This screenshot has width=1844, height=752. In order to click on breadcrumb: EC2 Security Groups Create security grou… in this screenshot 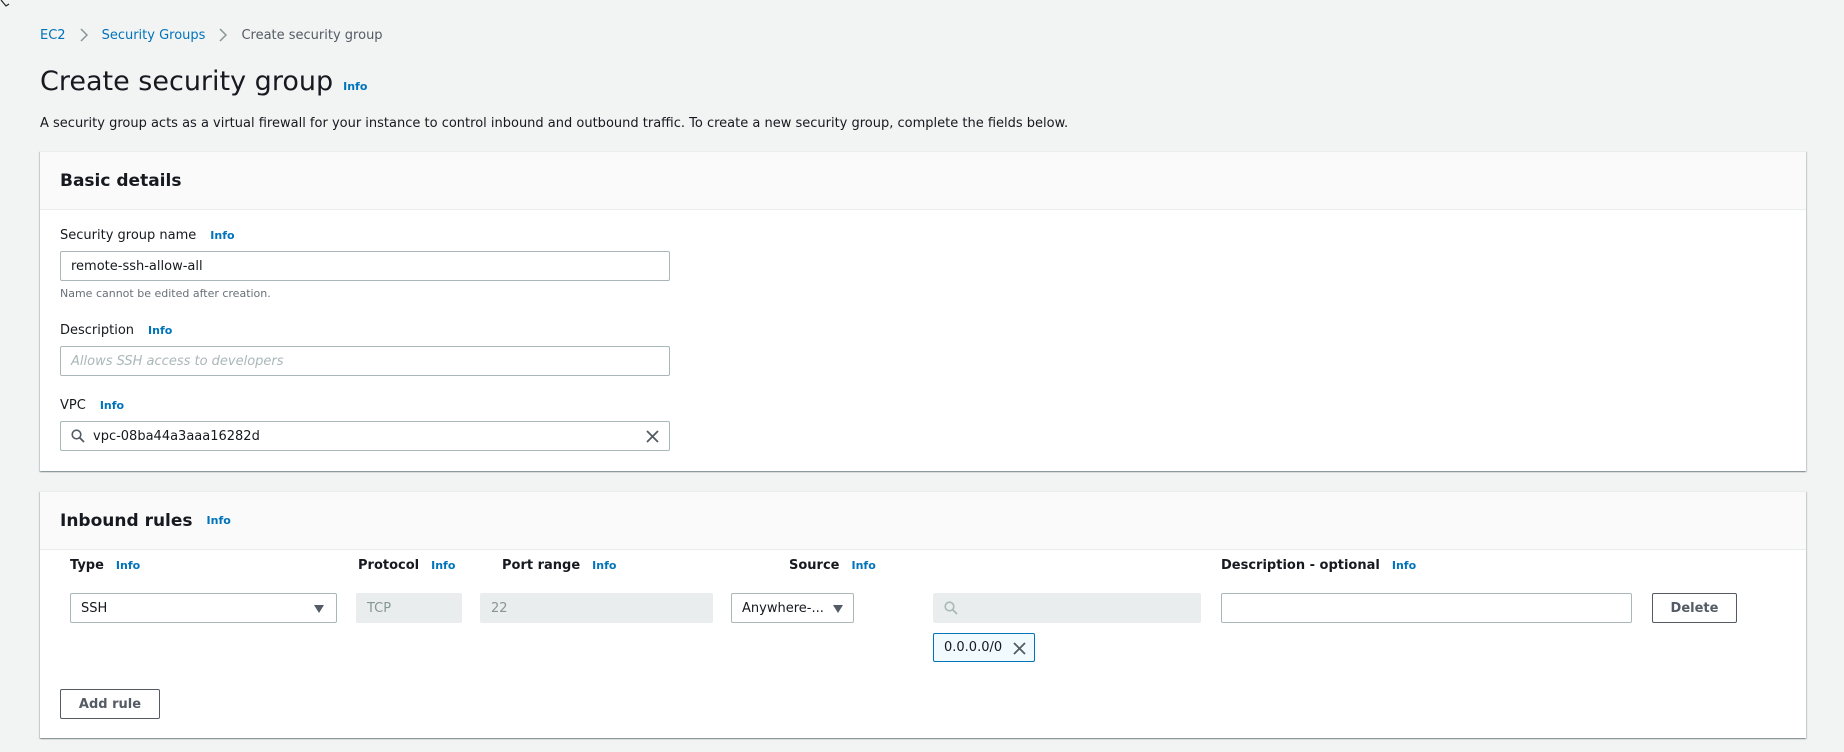, I will do `click(211, 35)`.